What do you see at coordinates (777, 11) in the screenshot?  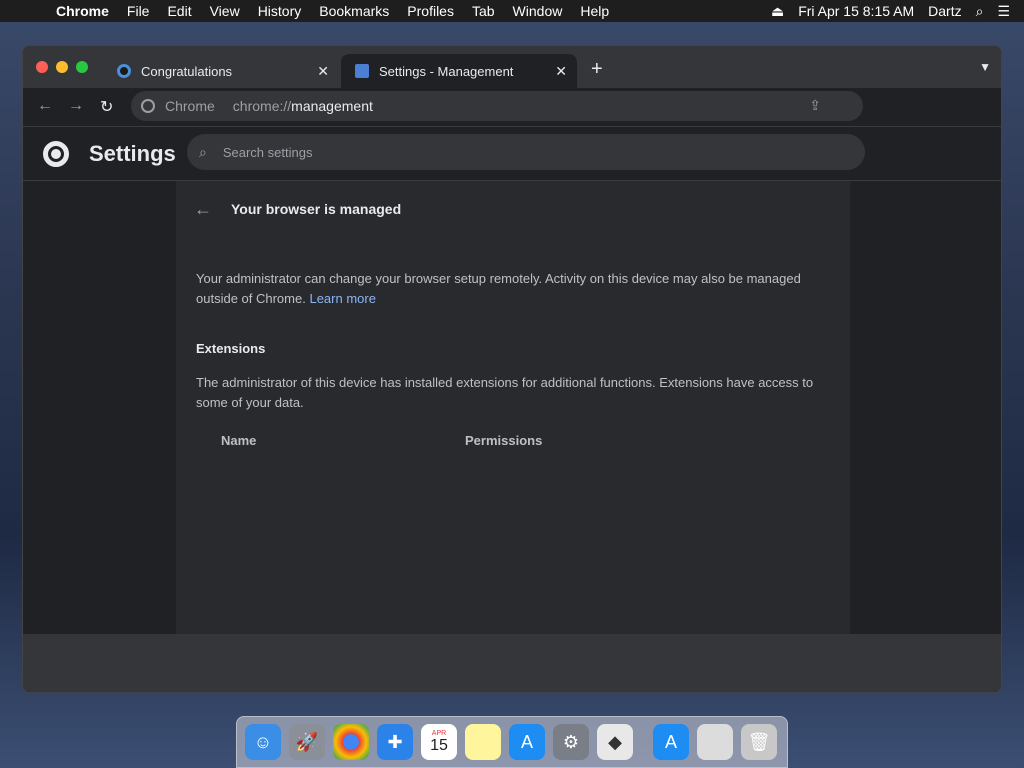 I see `eject-icon: ⏏` at bounding box center [777, 11].